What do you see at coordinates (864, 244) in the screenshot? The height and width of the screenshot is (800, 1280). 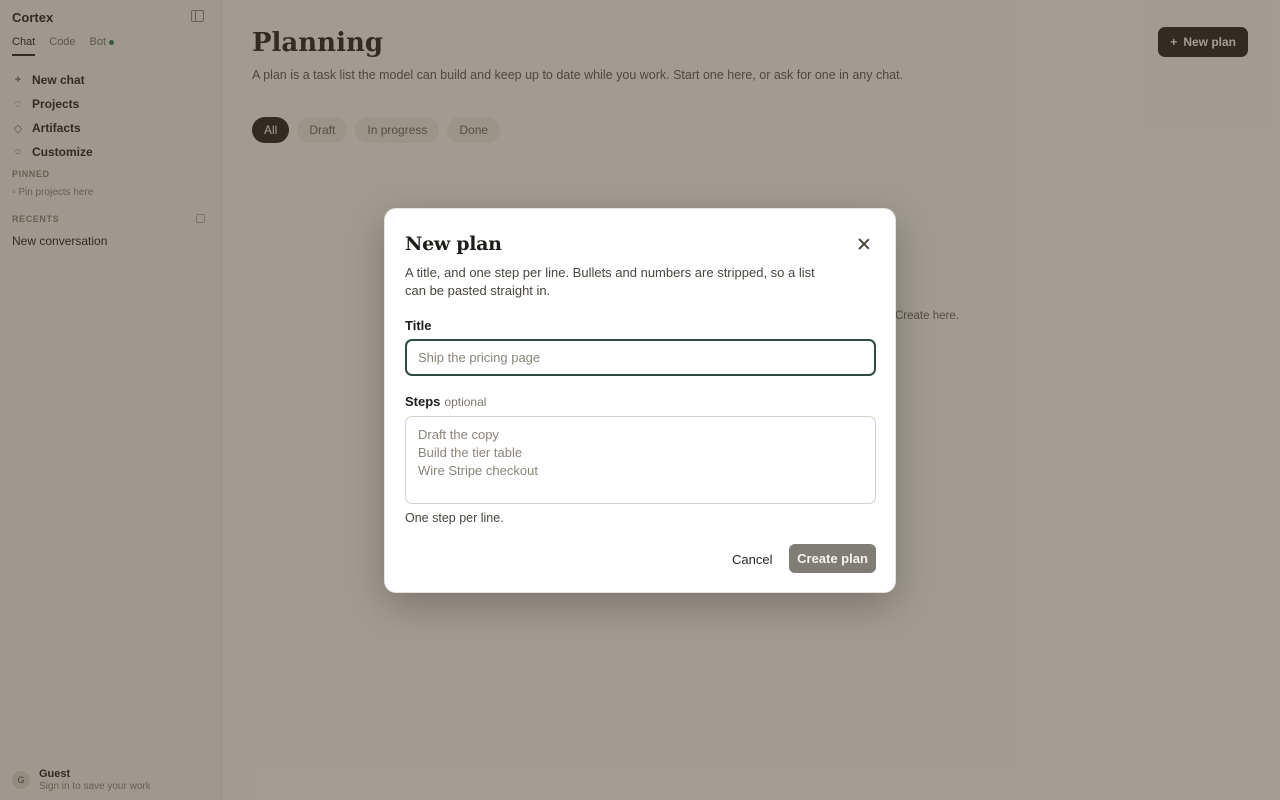 I see `close-icon` at bounding box center [864, 244].